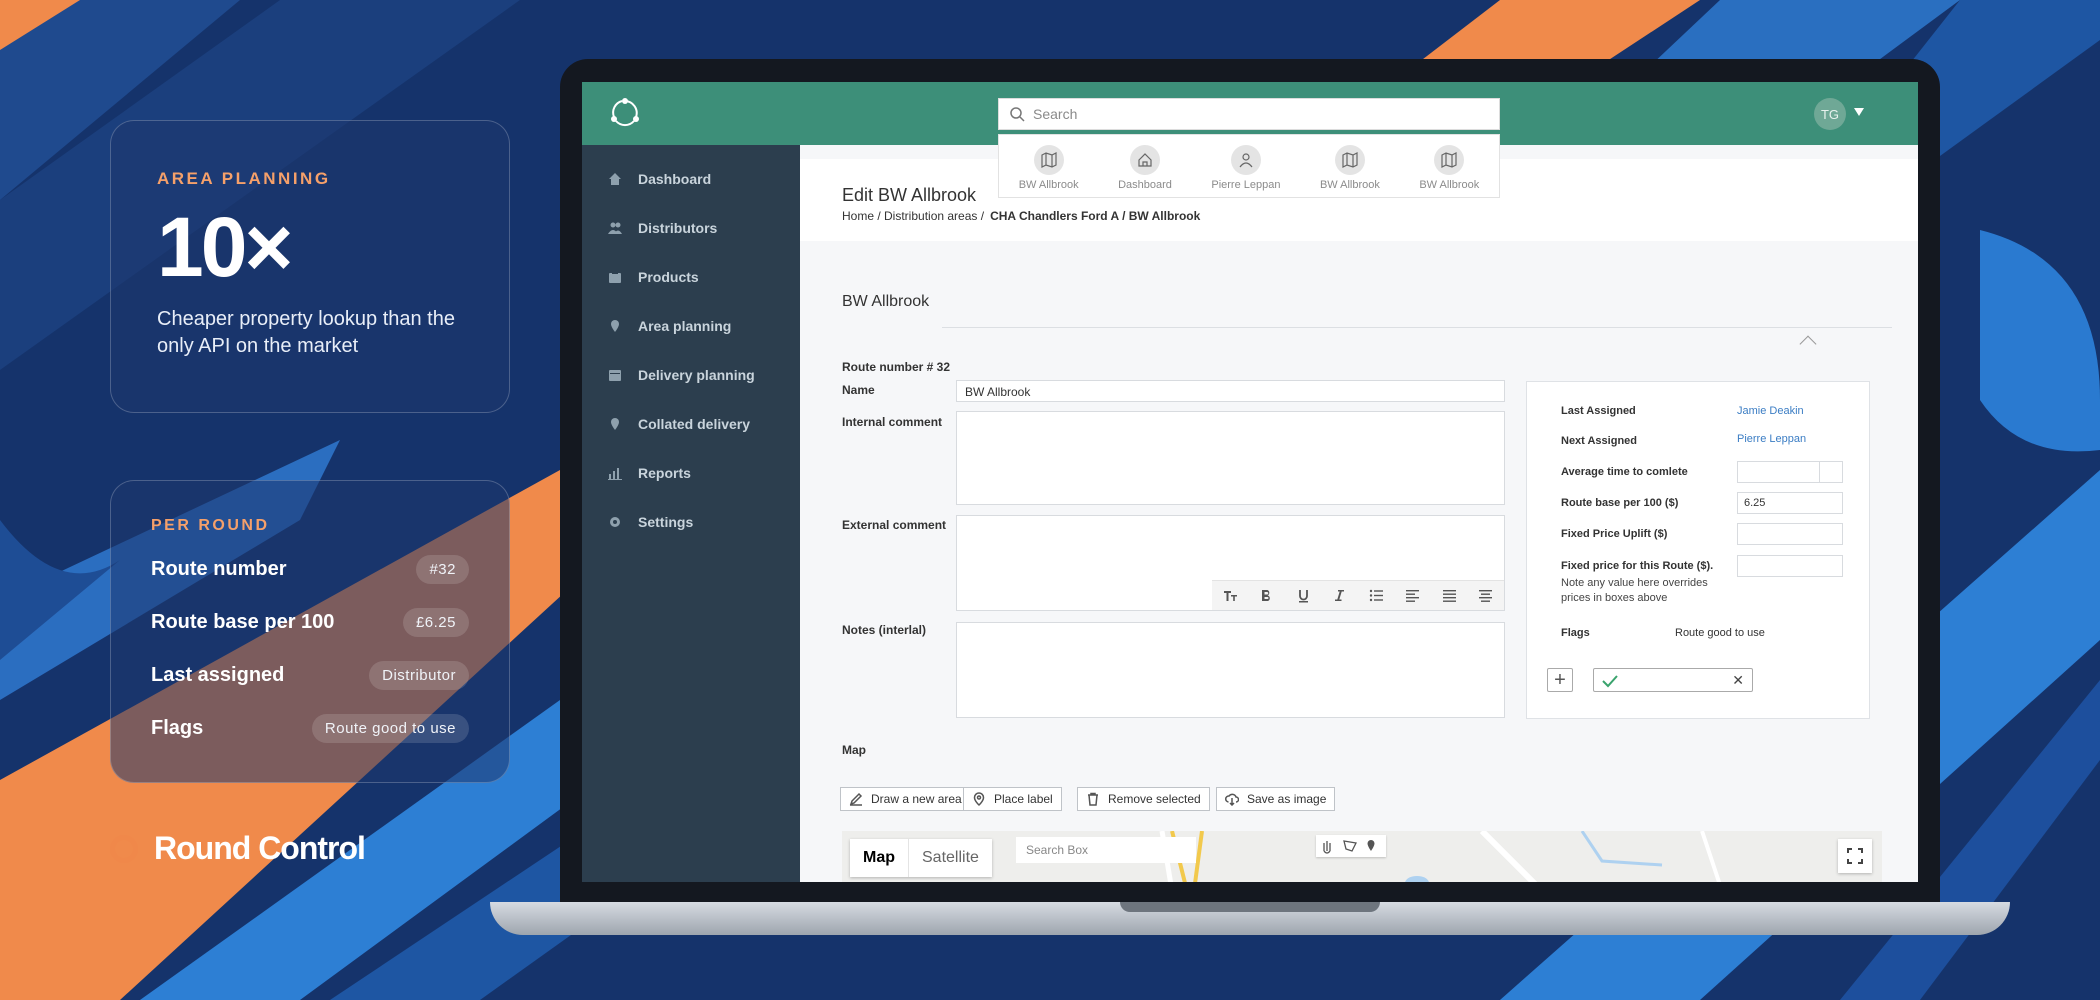 The image size is (2100, 1000). I want to click on fullscreen-icon, so click(1855, 856).